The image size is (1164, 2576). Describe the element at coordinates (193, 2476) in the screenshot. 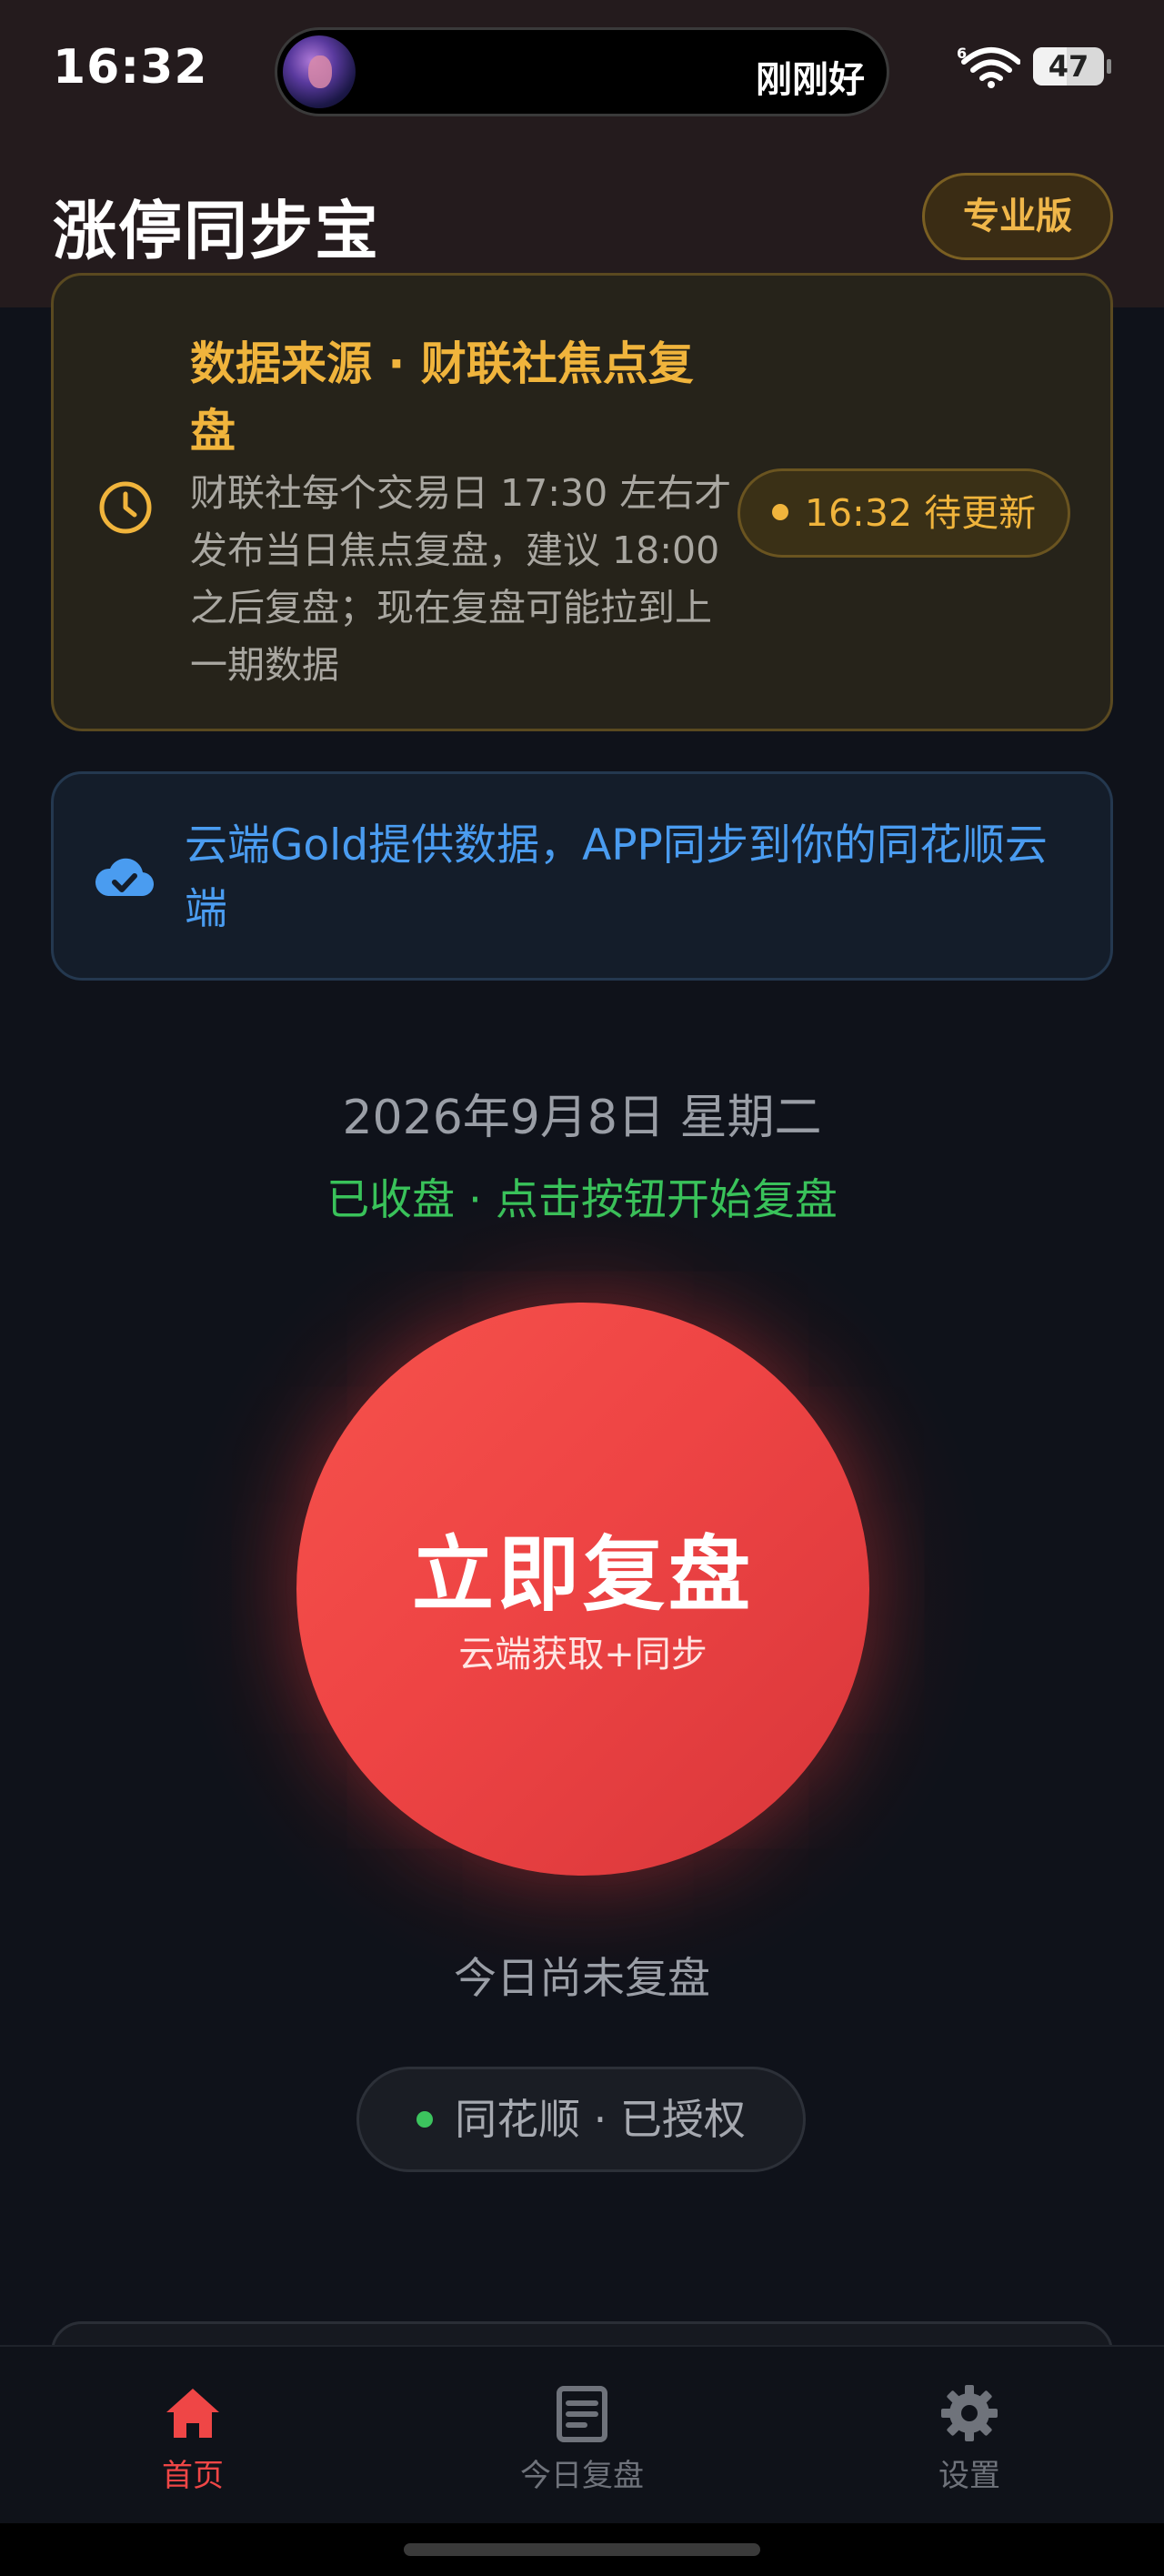

I see `nav-label-home: 首页` at that location.